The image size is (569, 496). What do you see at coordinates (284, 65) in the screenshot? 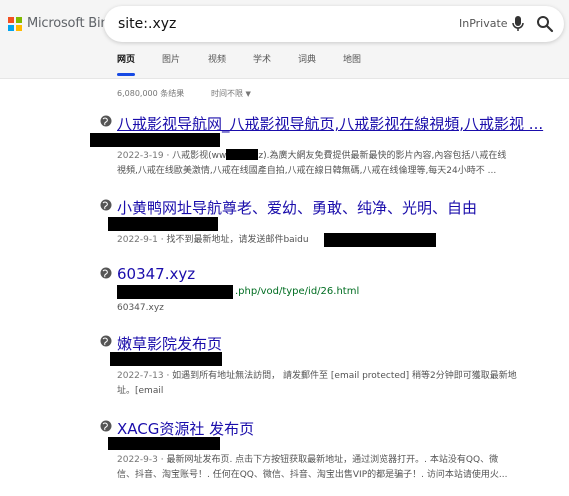
I see `search-tabs: 网页 图片 视频 学术 词典 地图` at bounding box center [284, 65].